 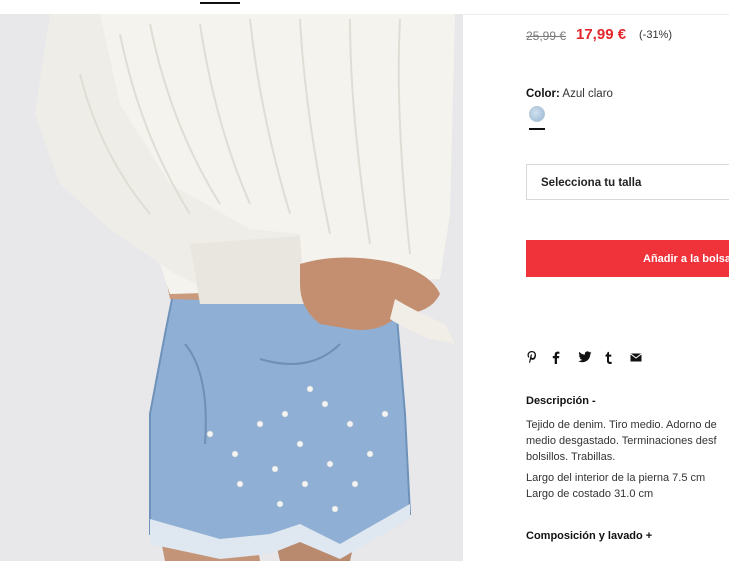 I want to click on selected-swatch-underline, so click(x=537, y=129).